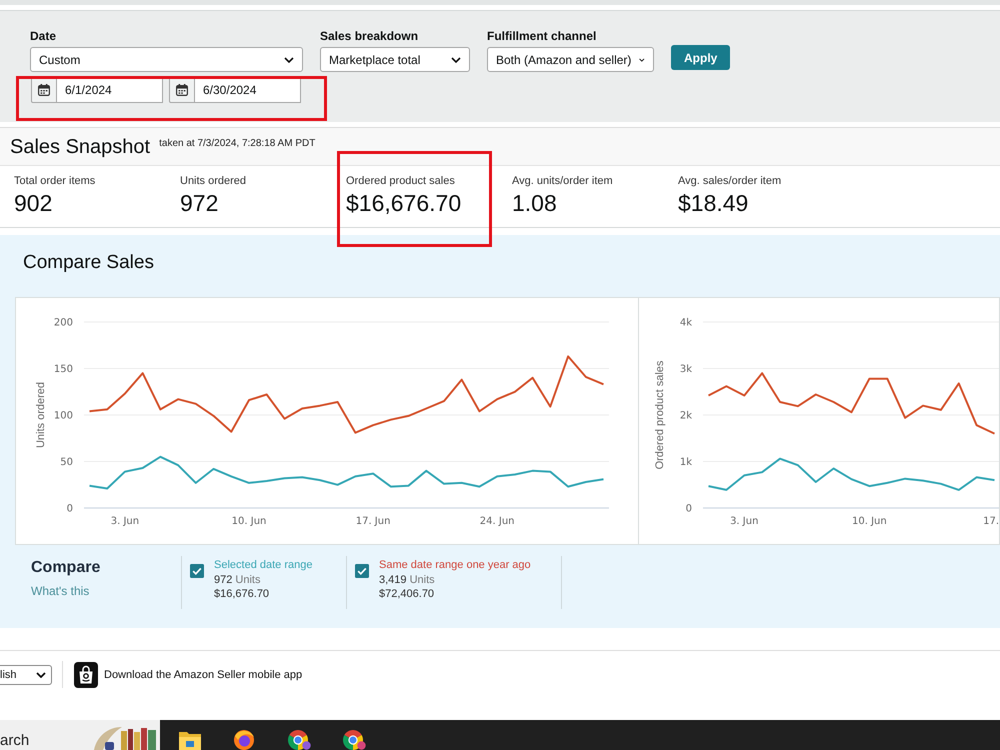 This screenshot has width=1000, height=750. Describe the element at coordinates (214, 181) in the screenshot. I see `metric-label: Units ordered` at that location.